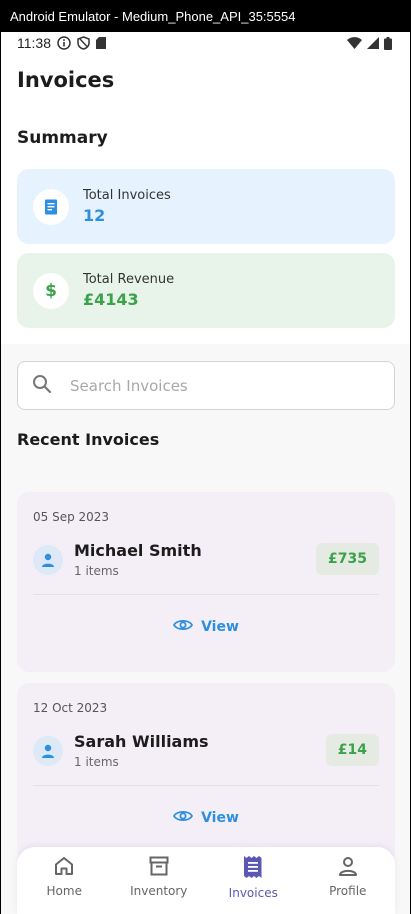  I want to click on invoice-amount-badge: £14, so click(352, 750).